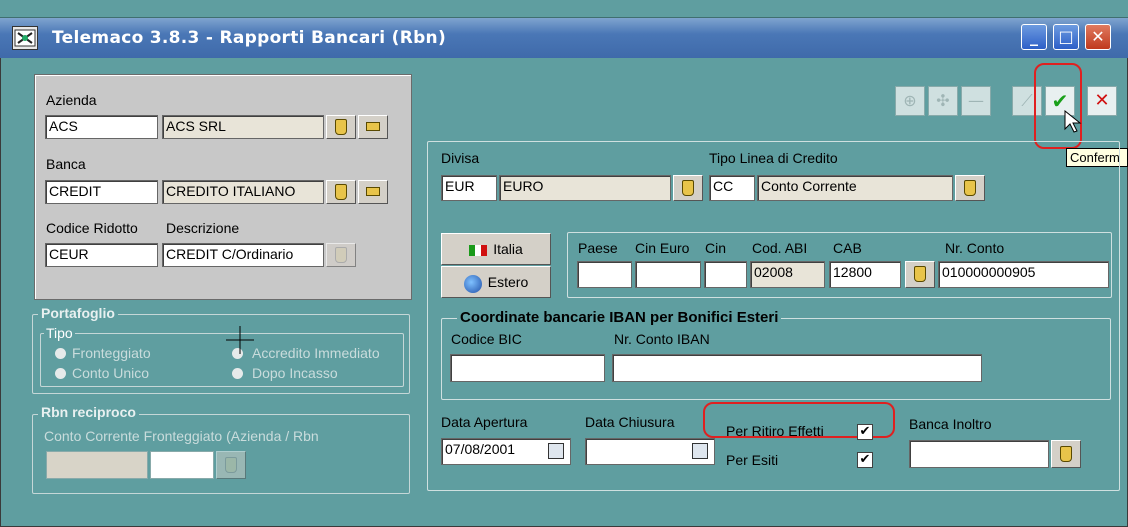  Describe the element at coordinates (101, 192) in the screenshot. I see `banca-code-field: CREDIT` at that location.